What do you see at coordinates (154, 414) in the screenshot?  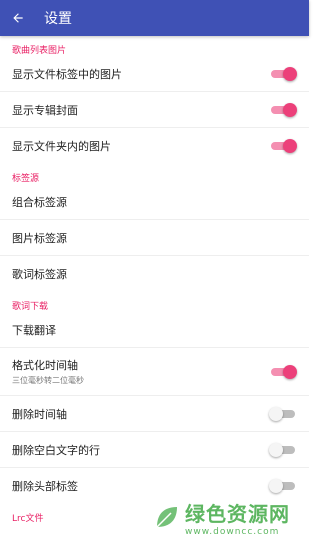 I see `setting-remove-timeline: 删除时间轴` at bounding box center [154, 414].